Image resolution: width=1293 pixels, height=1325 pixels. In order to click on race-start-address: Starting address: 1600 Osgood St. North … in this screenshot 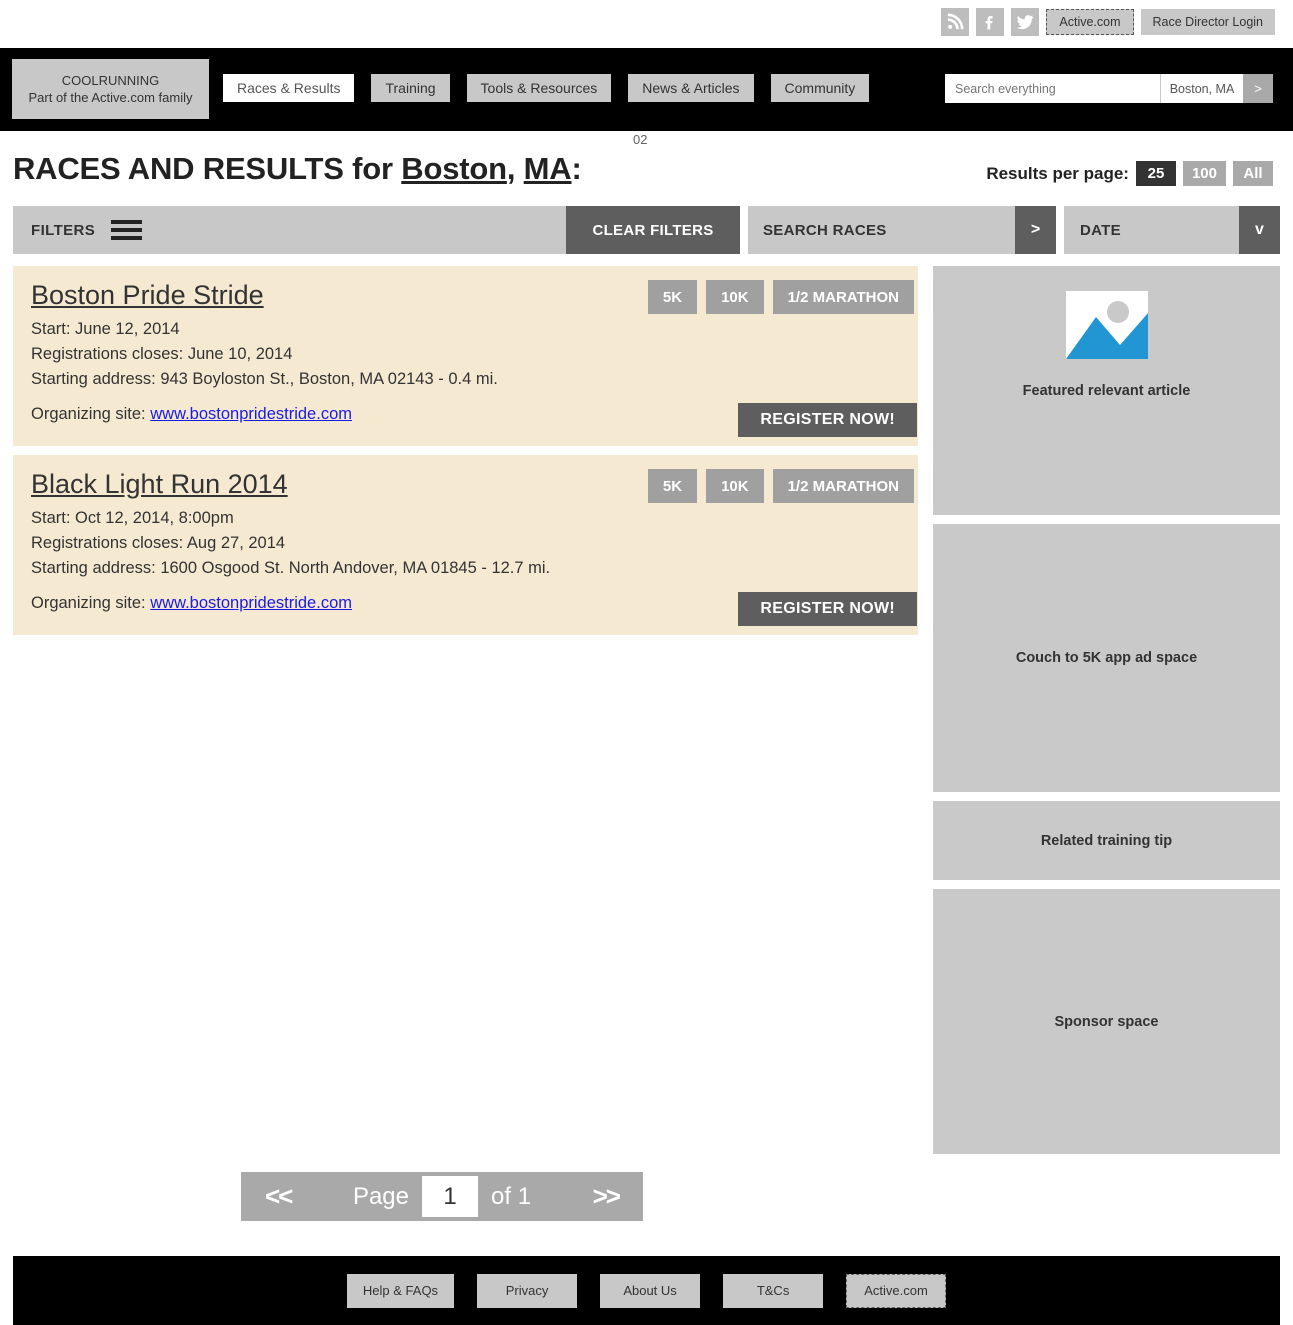, I will do `click(291, 568)`.